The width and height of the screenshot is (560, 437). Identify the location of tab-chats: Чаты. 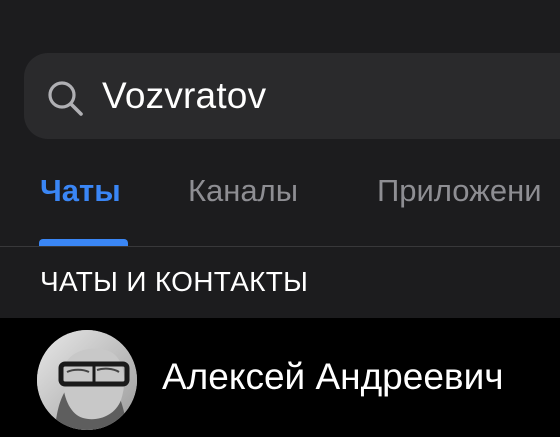
(80, 191).